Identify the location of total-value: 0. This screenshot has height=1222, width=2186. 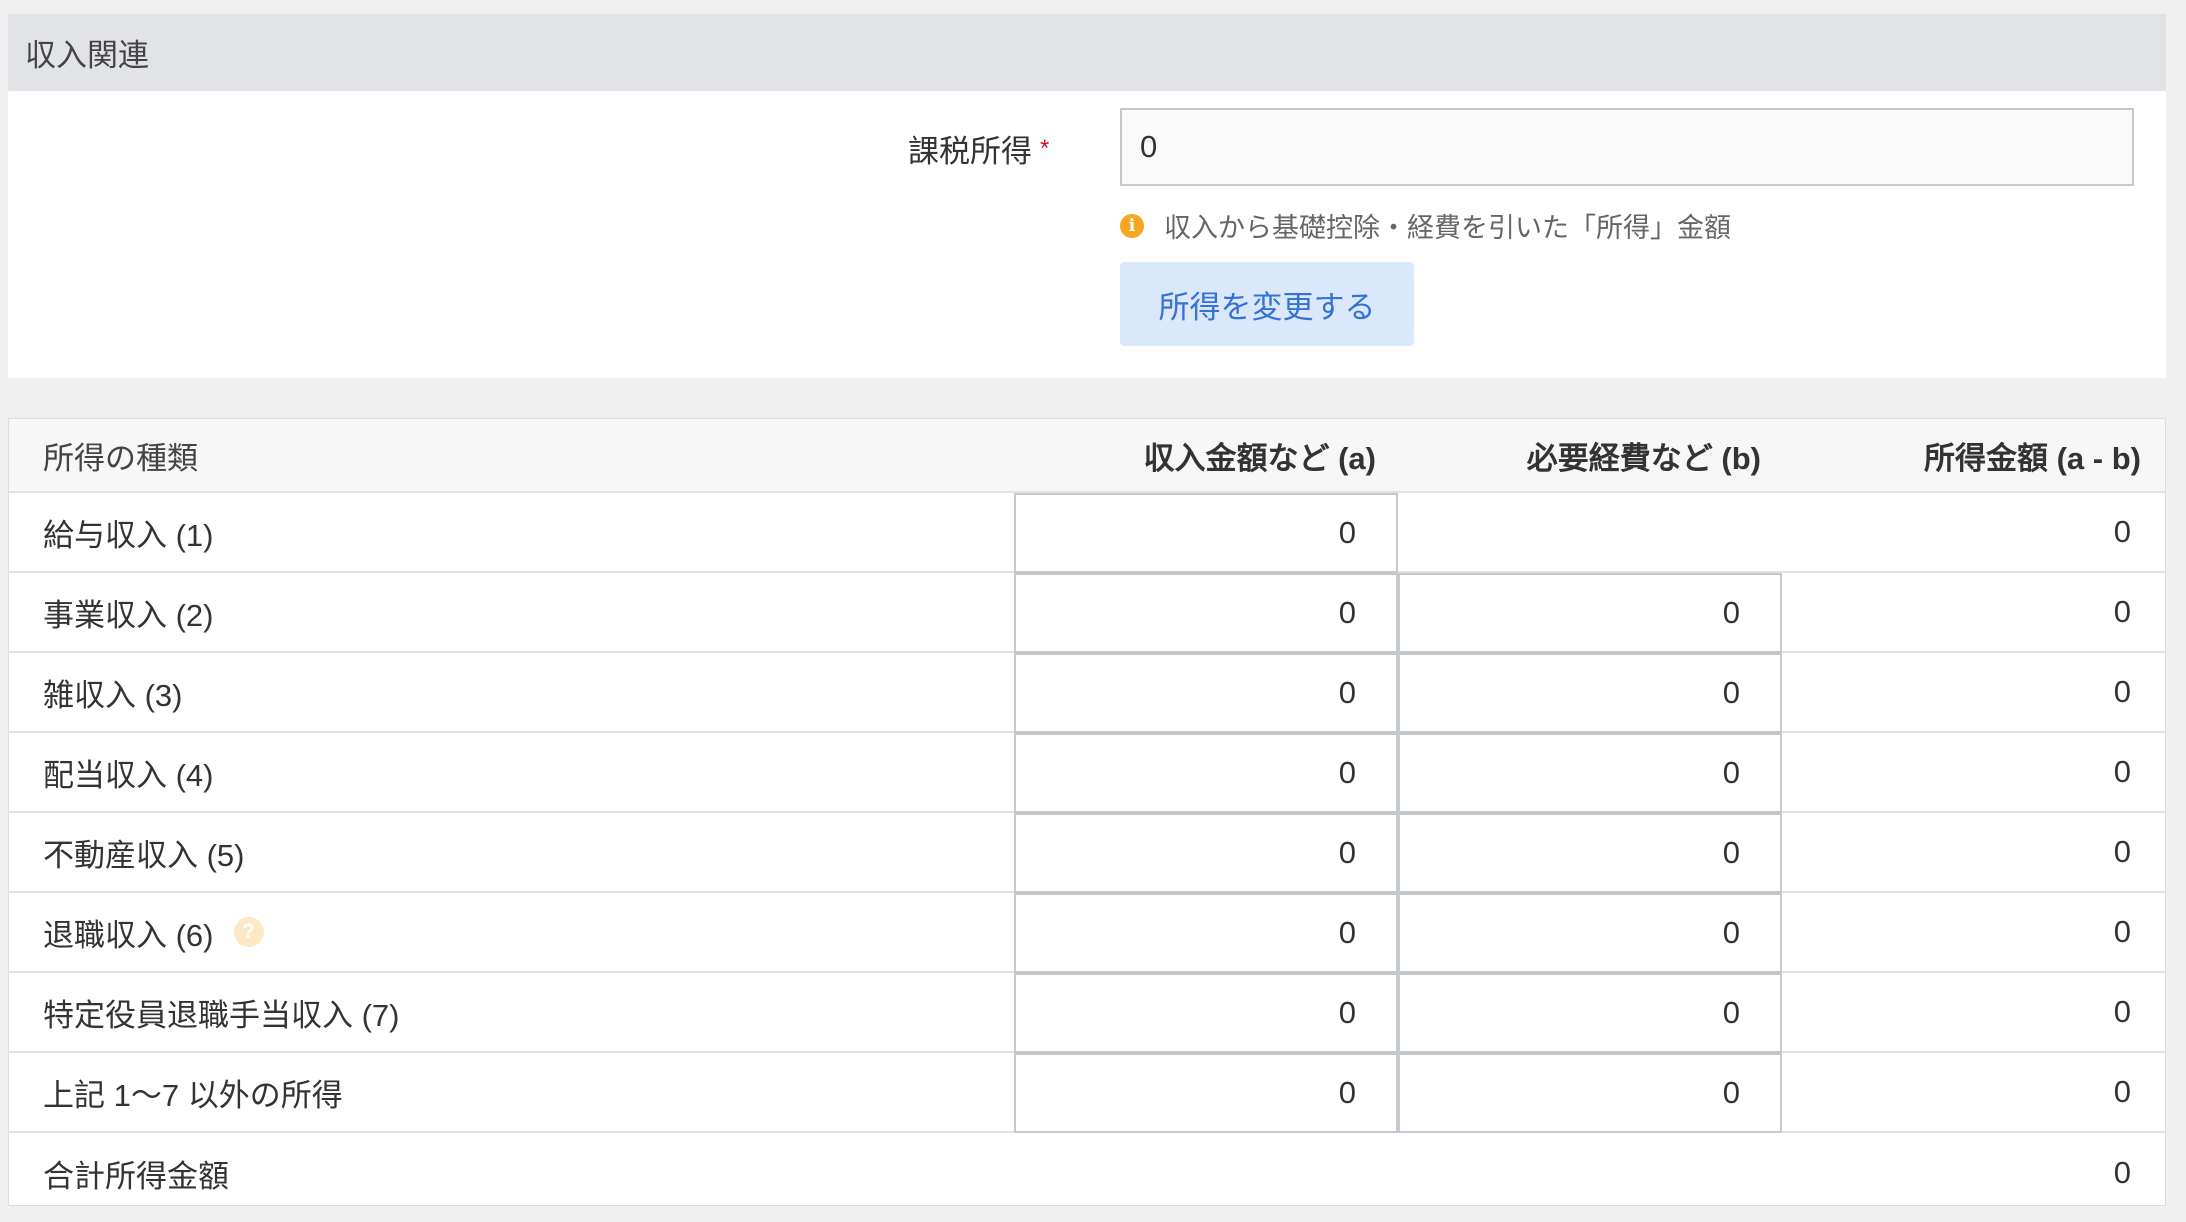
(2122, 1172).